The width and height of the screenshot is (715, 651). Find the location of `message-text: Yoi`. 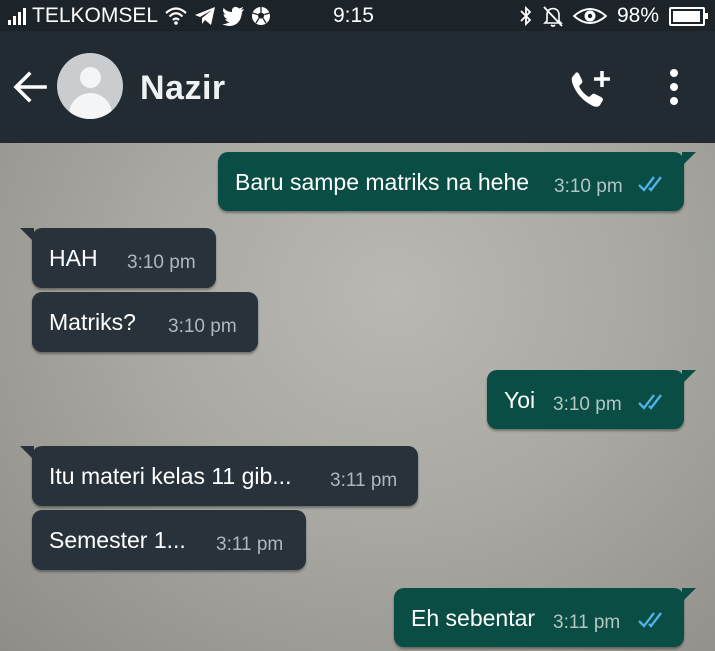

message-text: Yoi is located at coordinates (520, 400).